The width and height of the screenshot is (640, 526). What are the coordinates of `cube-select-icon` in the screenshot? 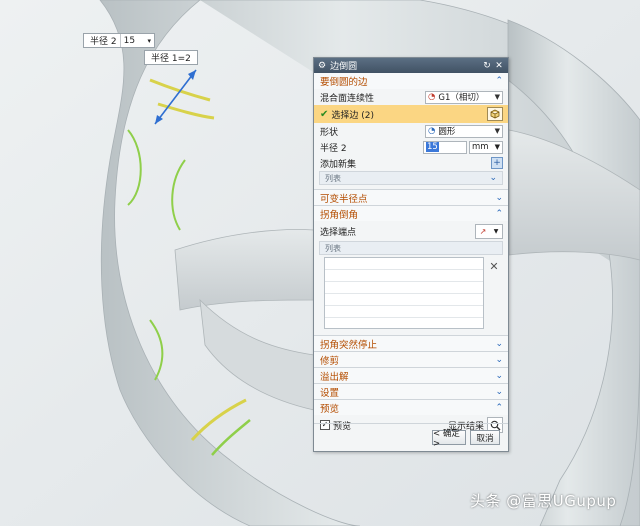 It's located at (495, 114).